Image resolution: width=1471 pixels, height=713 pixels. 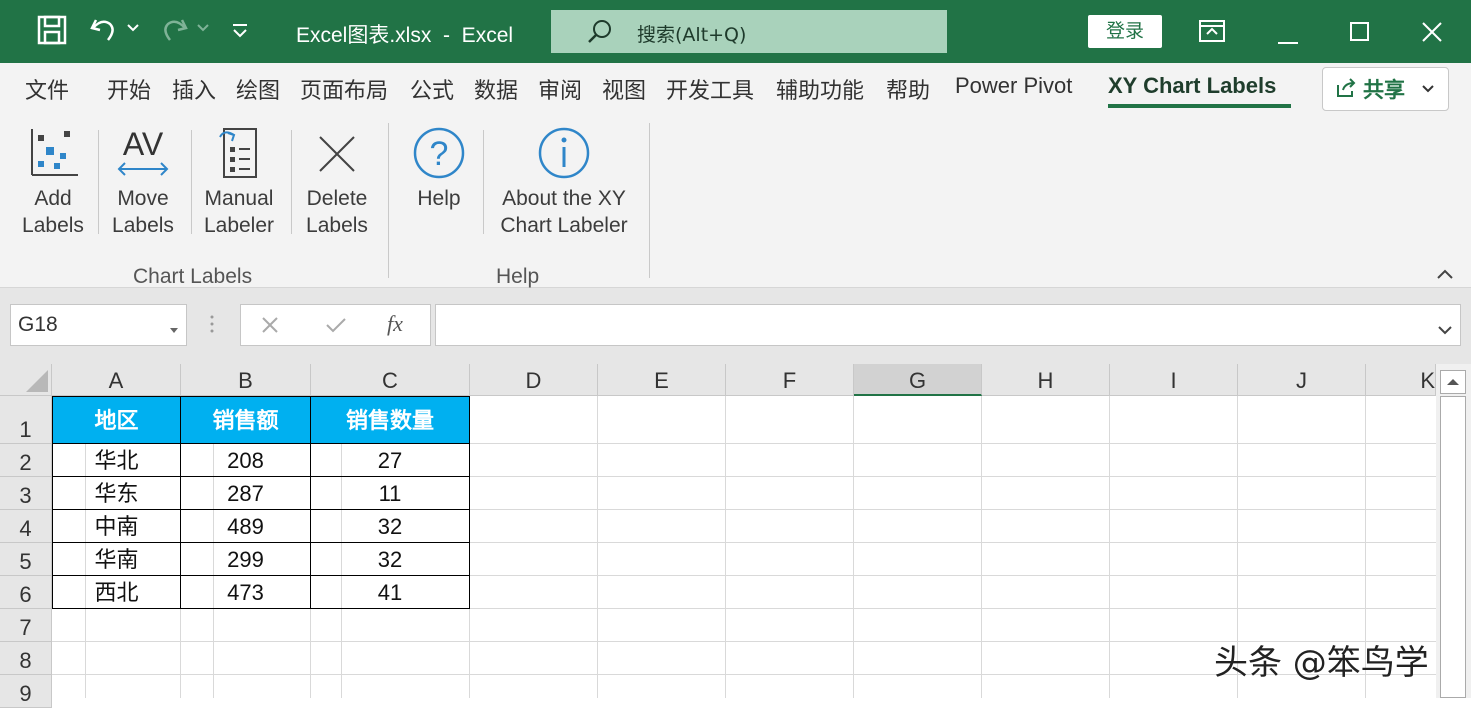 I want to click on manual-labeler-label: Manual Labeler, so click(x=239, y=212).